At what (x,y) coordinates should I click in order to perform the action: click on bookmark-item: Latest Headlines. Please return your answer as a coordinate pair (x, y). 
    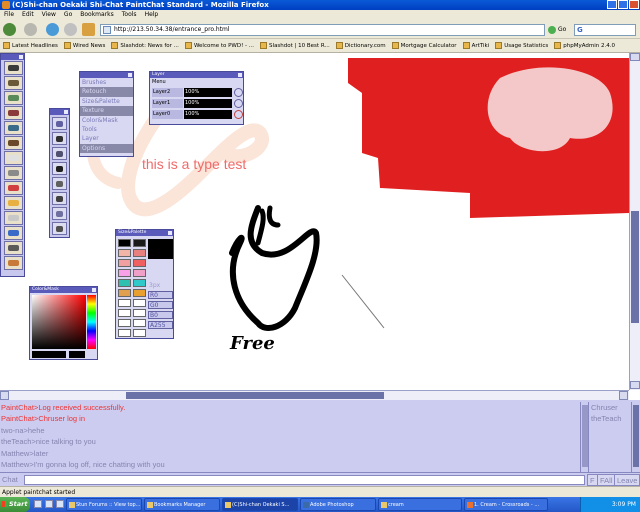
    Looking at the image, I should click on (30, 45).